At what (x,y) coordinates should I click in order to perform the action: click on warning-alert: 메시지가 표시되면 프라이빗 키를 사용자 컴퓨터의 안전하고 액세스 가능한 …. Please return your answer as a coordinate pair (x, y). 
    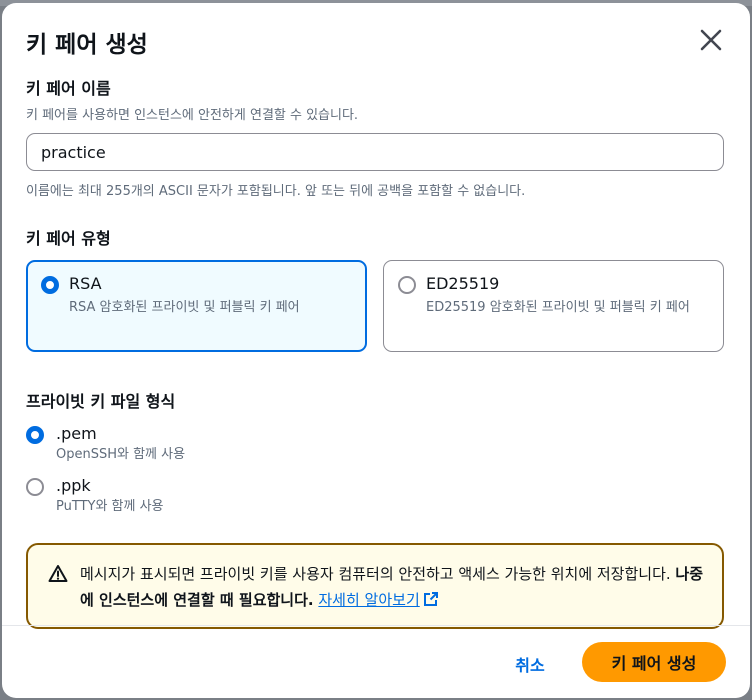
    Looking at the image, I should click on (375, 586).